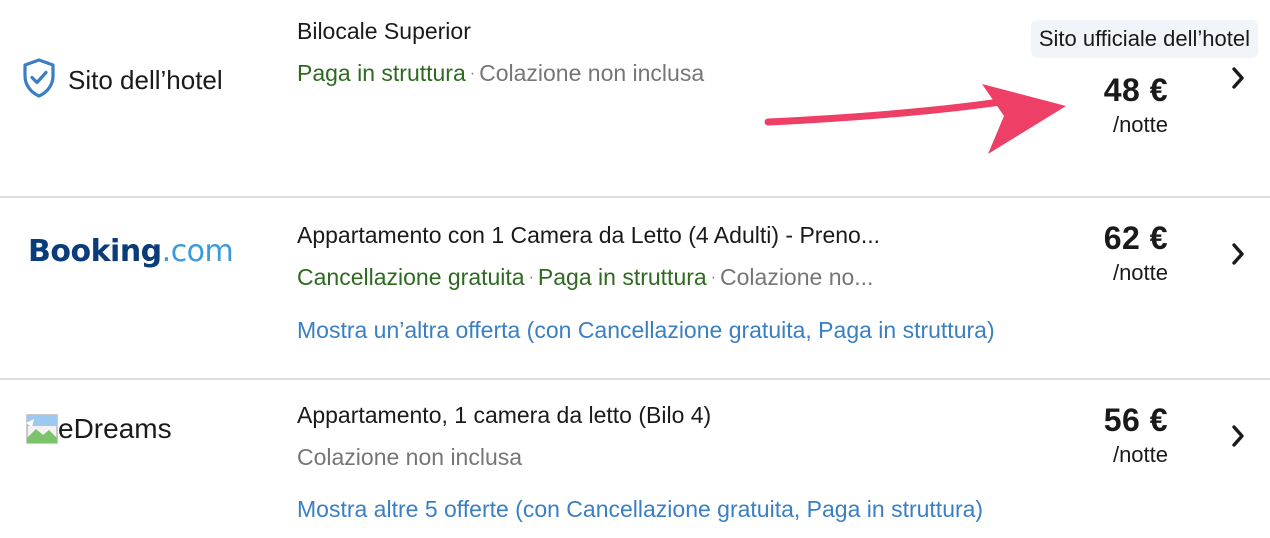 Image resolution: width=1270 pixels, height=538 pixels. I want to click on provider-hotel-site: Sito dell’hotel, so click(122, 80).